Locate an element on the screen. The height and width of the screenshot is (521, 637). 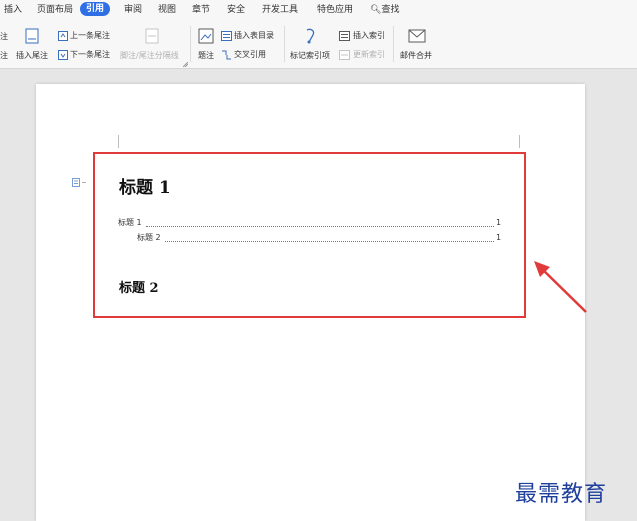
tab-developer: 开发工具 is located at coordinates (280, 10).